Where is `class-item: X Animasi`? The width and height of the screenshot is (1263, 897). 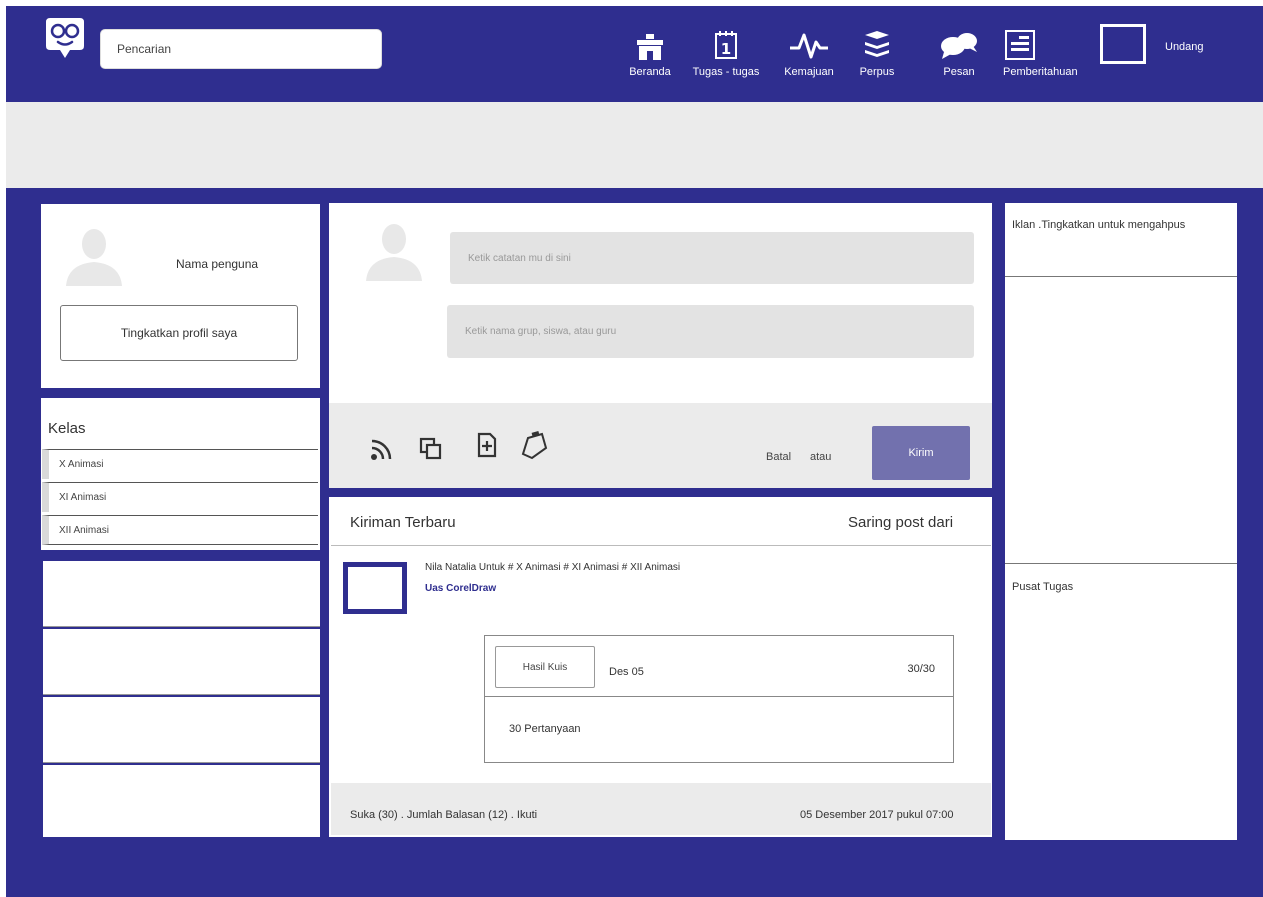 class-item: X Animasi is located at coordinates (180, 464).